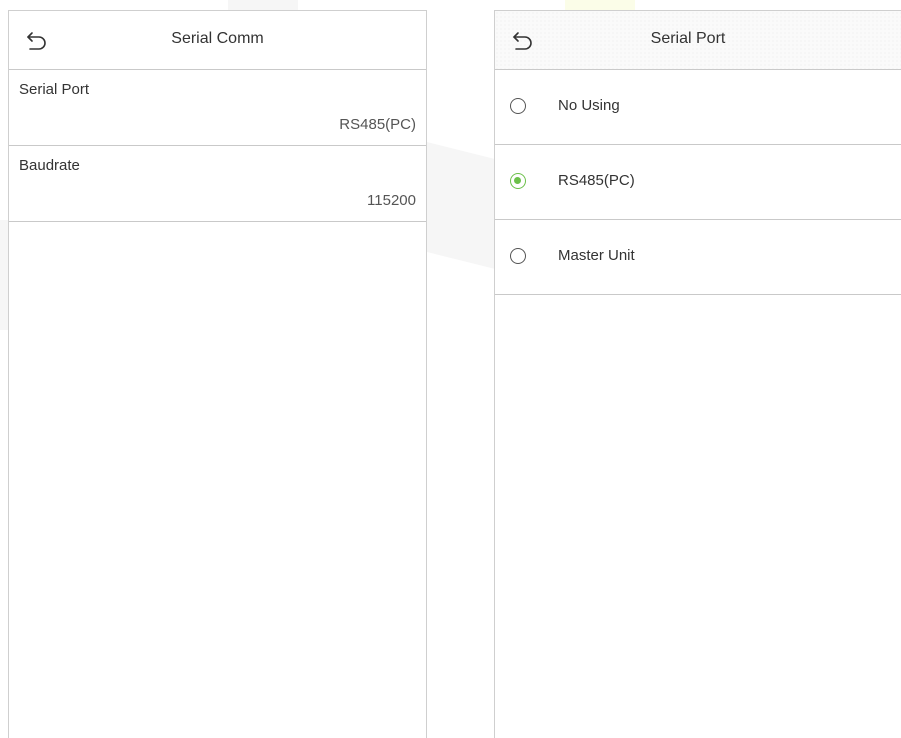  Describe the element at coordinates (54, 89) in the screenshot. I see `setting-label: Serial Port` at that location.